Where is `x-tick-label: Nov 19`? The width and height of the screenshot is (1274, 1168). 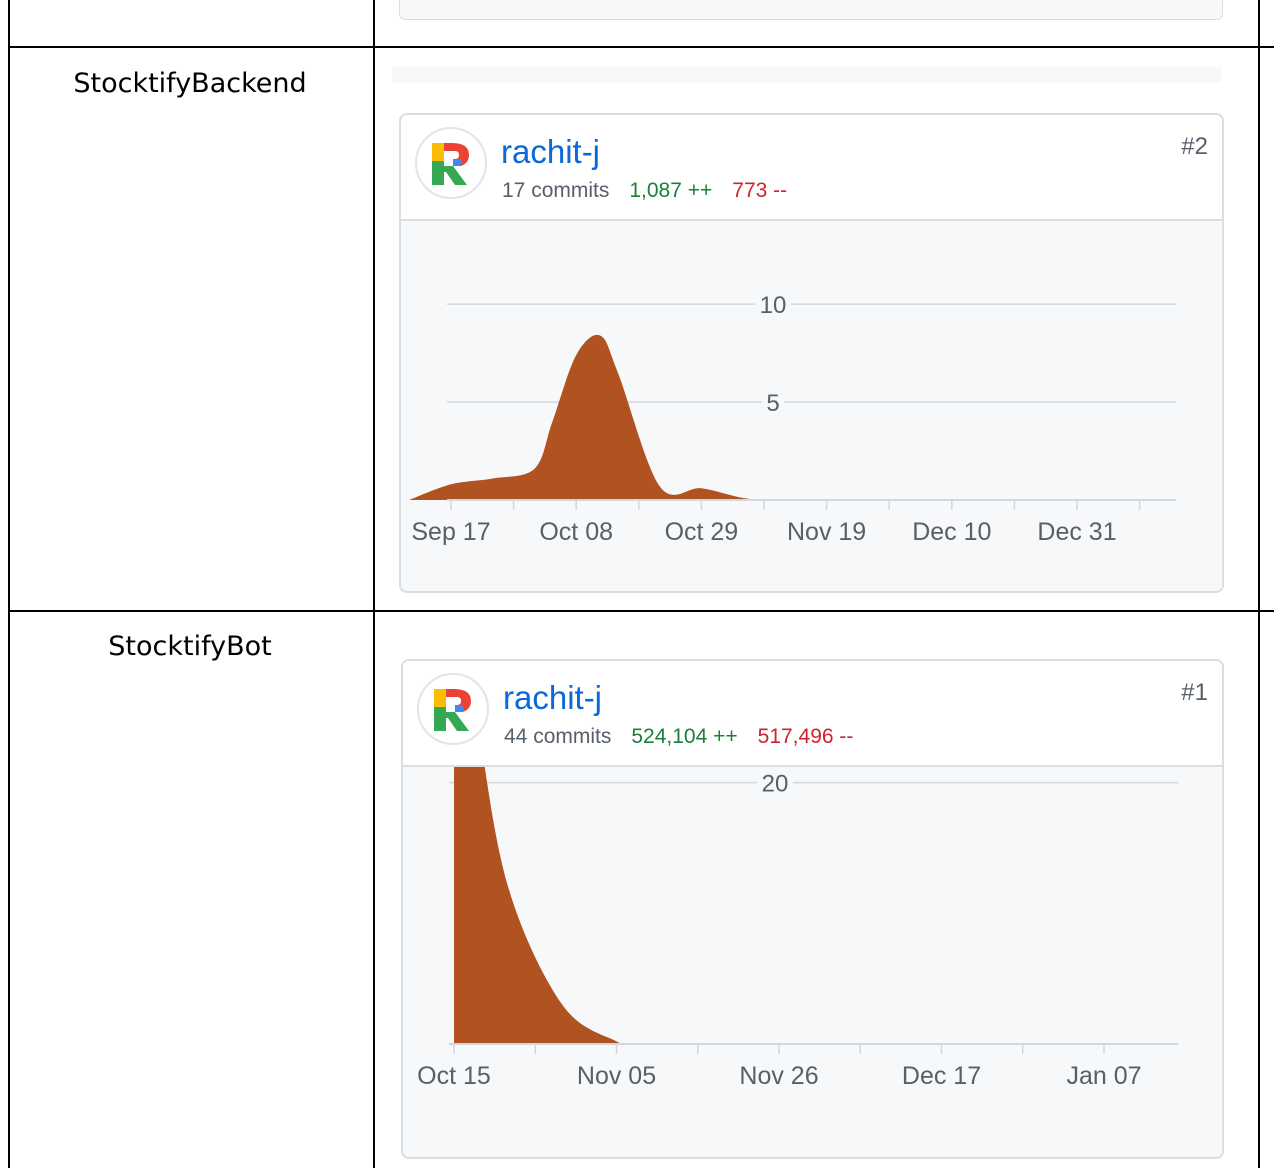 x-tick-label: Nov 19 is located at coordinates (826, 532).